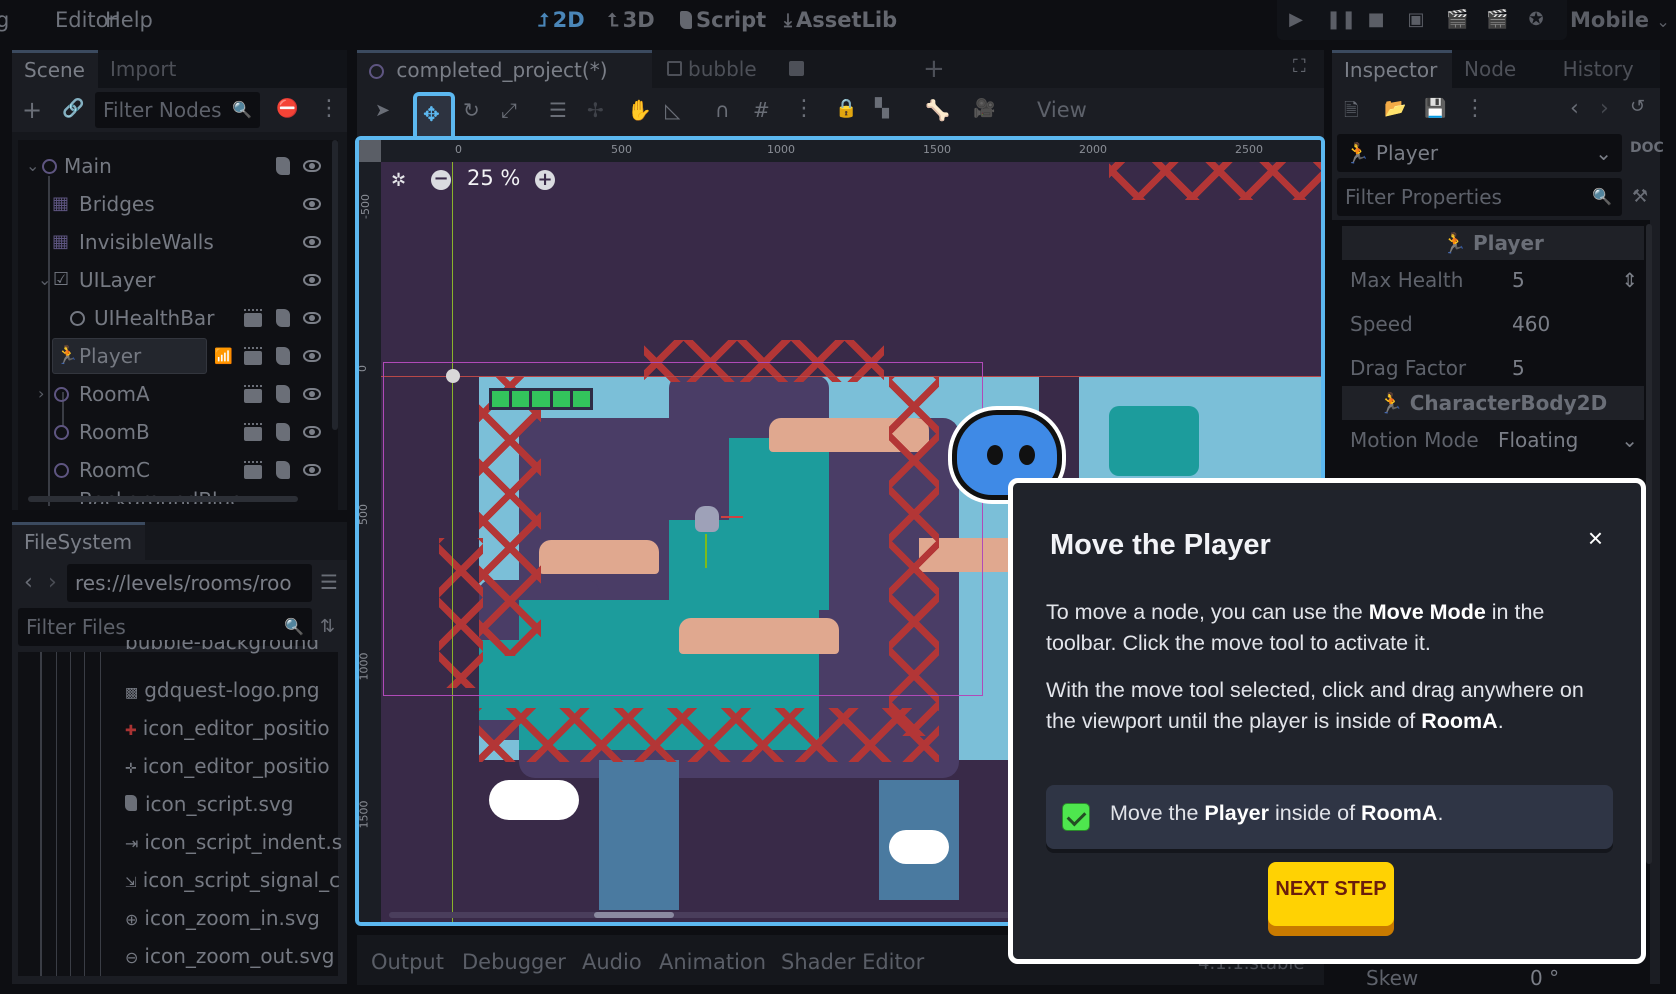 This screenshot has height=994, width=1676. What do you see at coordinates (1331, 894) in the screenshot?
I see `next-step-button: NEXT STEP` at bounding box center [1331, 894].